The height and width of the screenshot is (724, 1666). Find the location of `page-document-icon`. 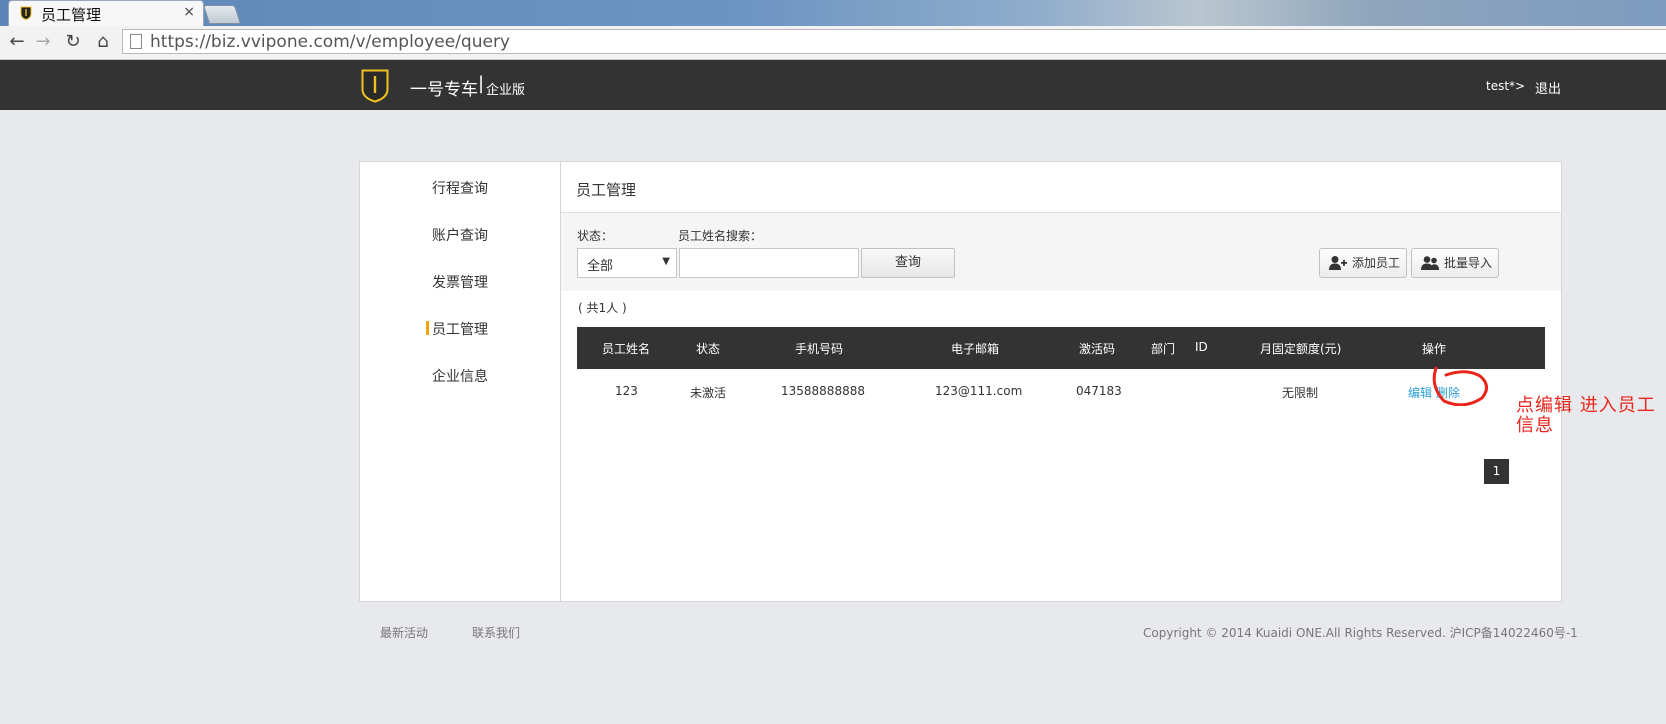

page-document-icon is located at coordinates (136, 41).